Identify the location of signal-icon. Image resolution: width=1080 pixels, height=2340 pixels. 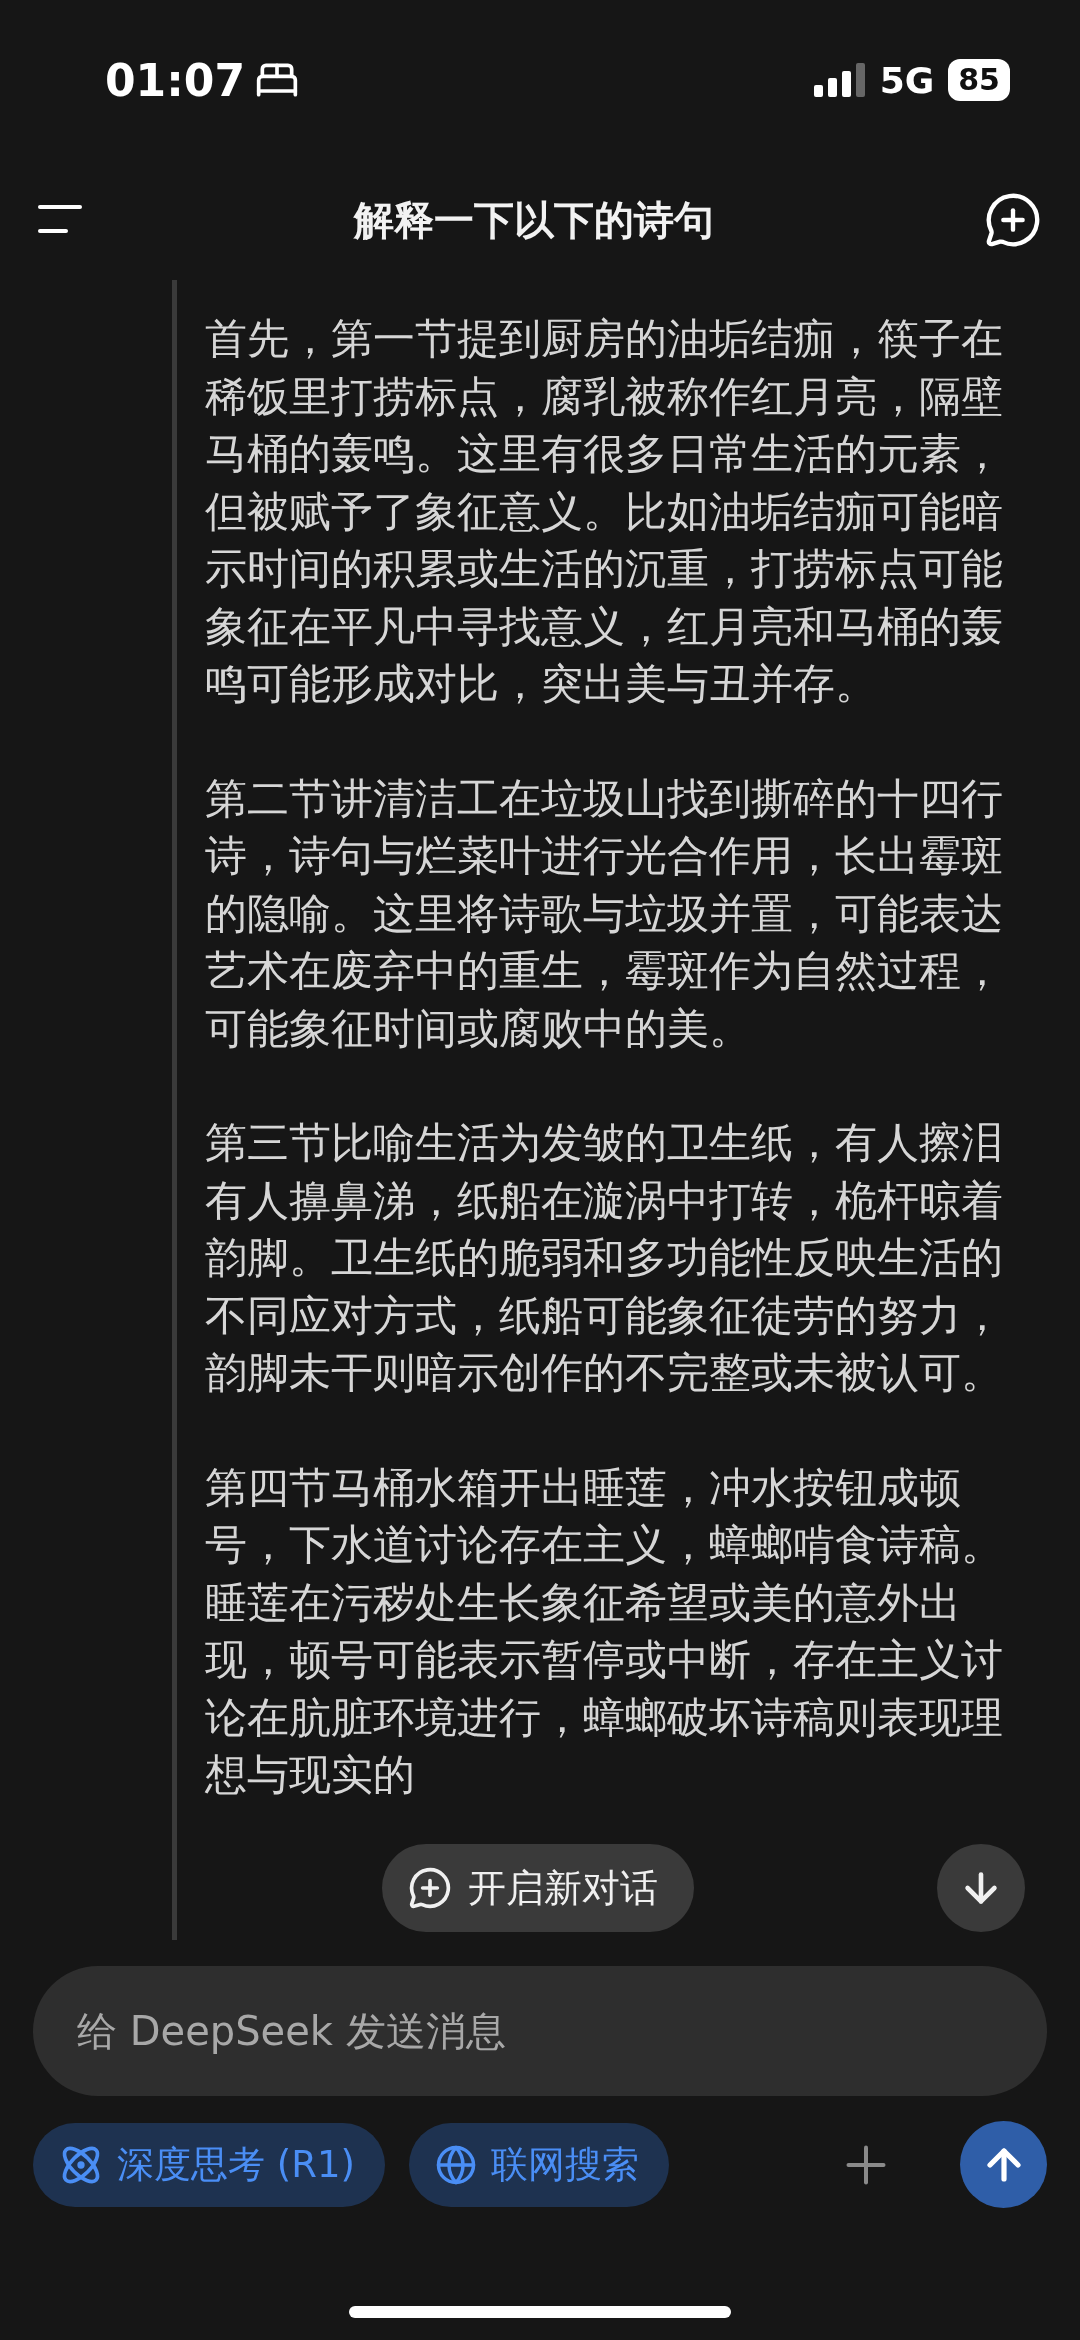
(839, 80).